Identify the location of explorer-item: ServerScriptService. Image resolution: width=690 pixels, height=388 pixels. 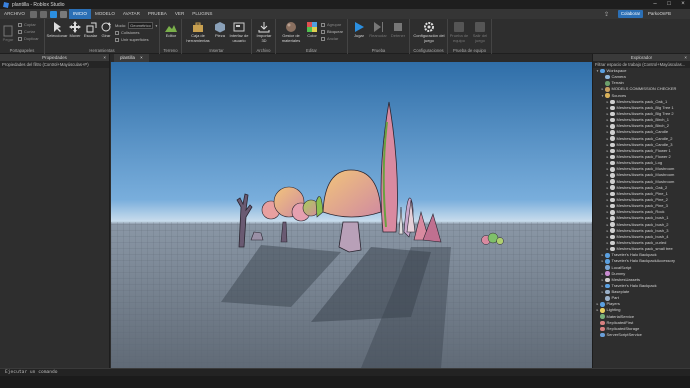
(641, 335).